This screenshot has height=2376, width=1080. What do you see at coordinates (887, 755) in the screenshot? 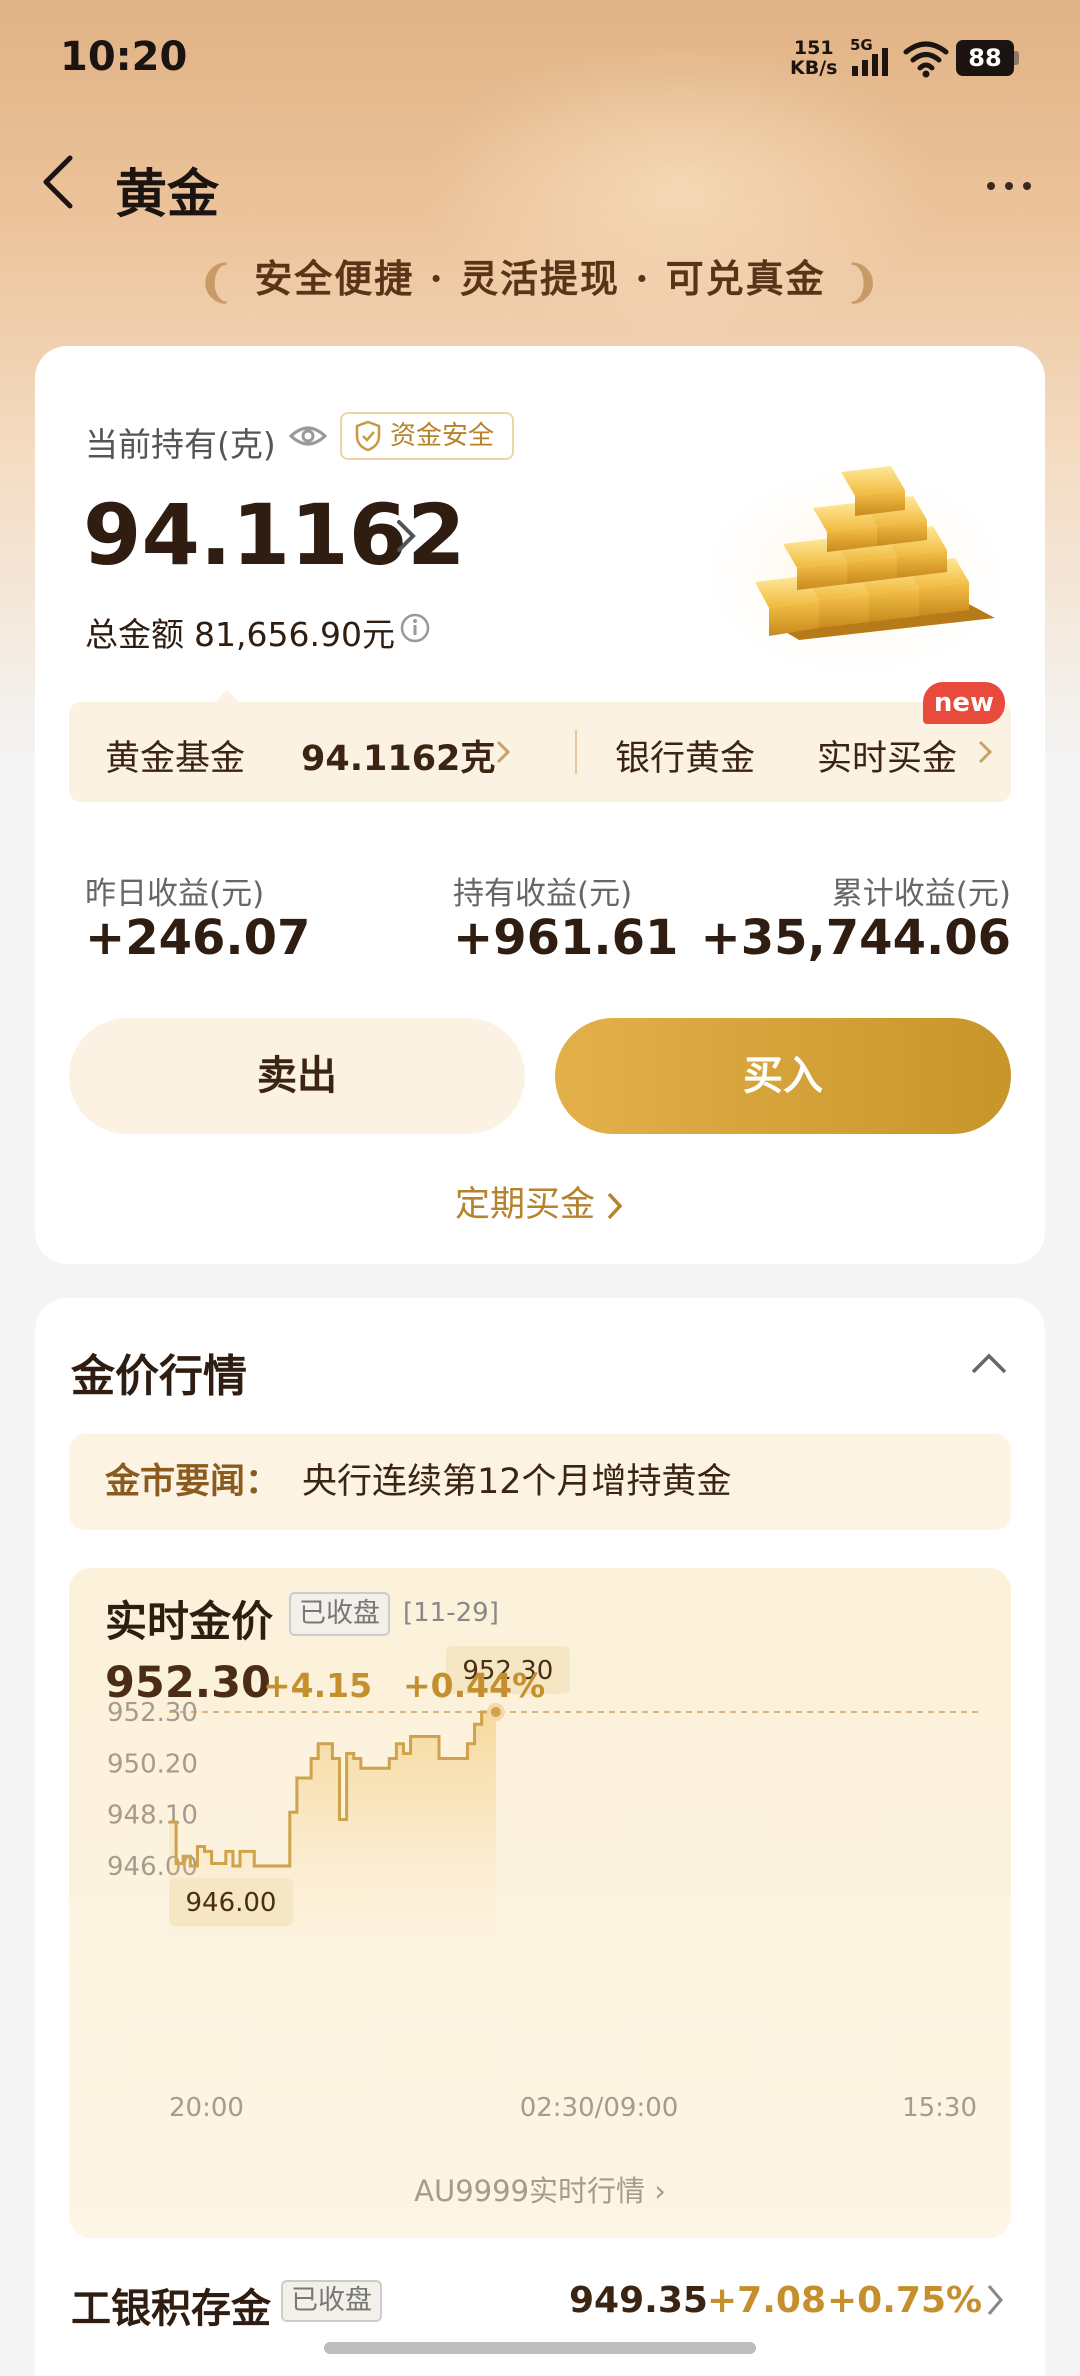
I see `tab-realtime-buy: 实时买金` at bounding box center [887, 755].